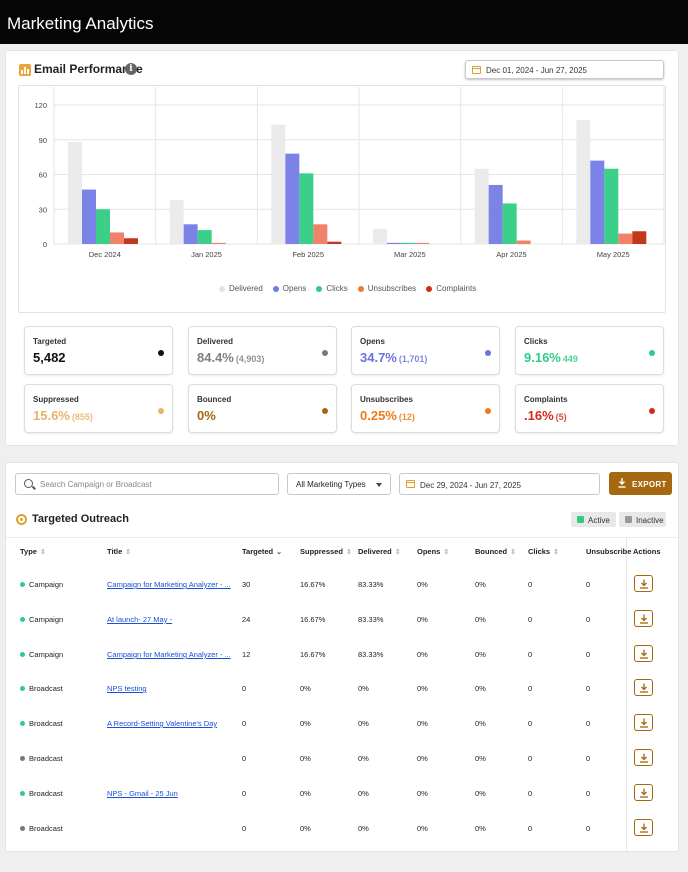 The width and height of the screenshot is (688, 872). What do you see at coordinates (98, 350) in the screenshot?
I see `stat-card-targeted: Targeted 5,482` at bounding box center [98, 350].